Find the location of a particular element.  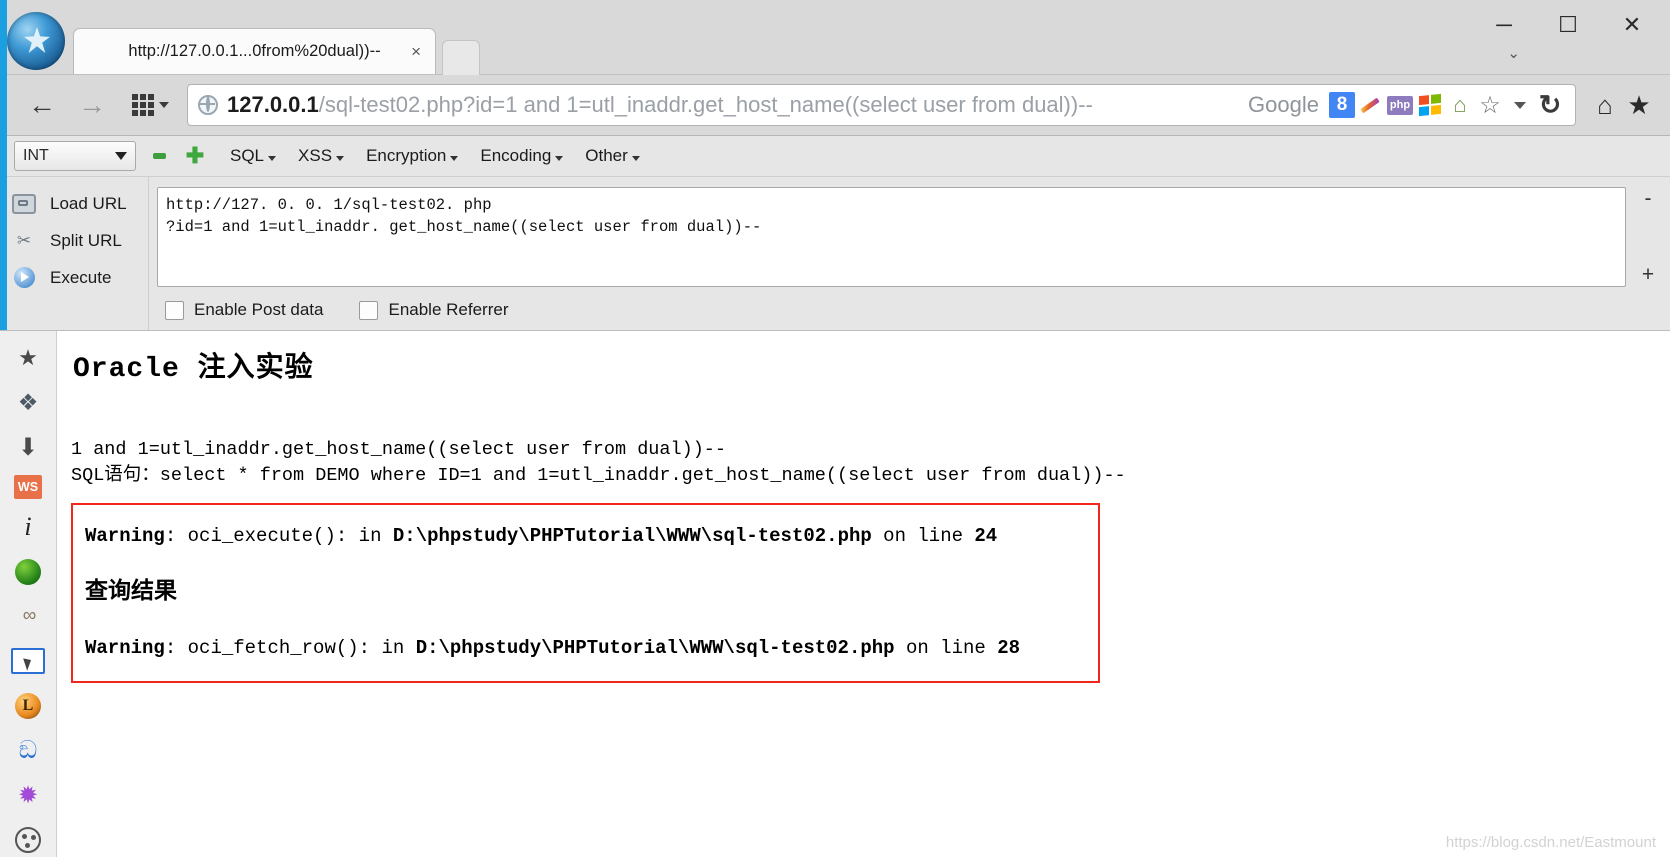

page-title: Oracle 注入实验 is located at coordinates (193, 369).